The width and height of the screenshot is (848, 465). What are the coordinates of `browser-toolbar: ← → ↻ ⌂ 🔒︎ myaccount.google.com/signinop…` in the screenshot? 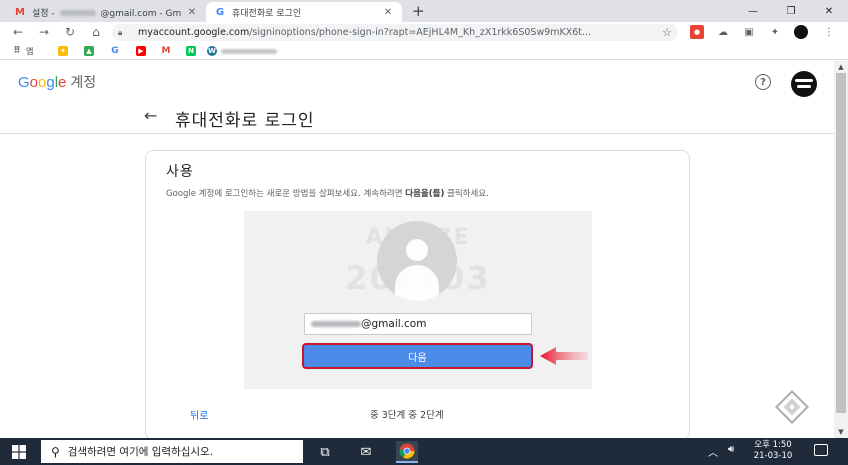 It's located at (424, 32).